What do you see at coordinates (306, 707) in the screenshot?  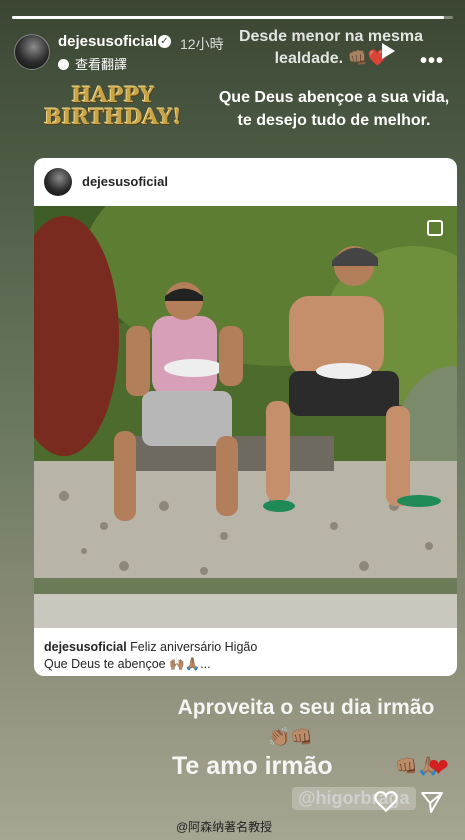 I see `overlay-line1: Aproveita o seu dia irmão` at bounding box center [306, 707].